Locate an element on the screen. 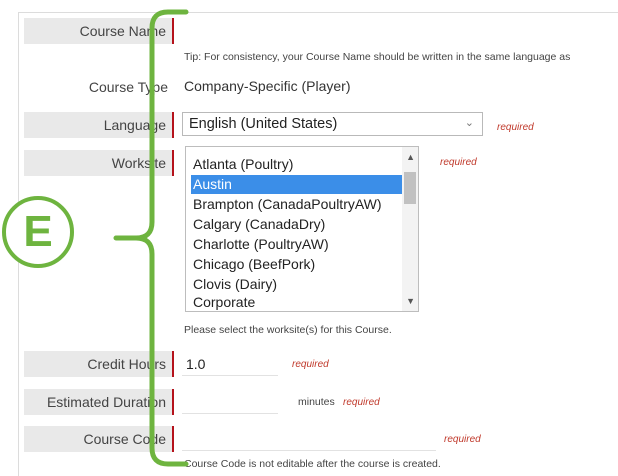 The height and width of the screenshot is (476, 618). estimated-duration-input is located at coordinates (230, 402).